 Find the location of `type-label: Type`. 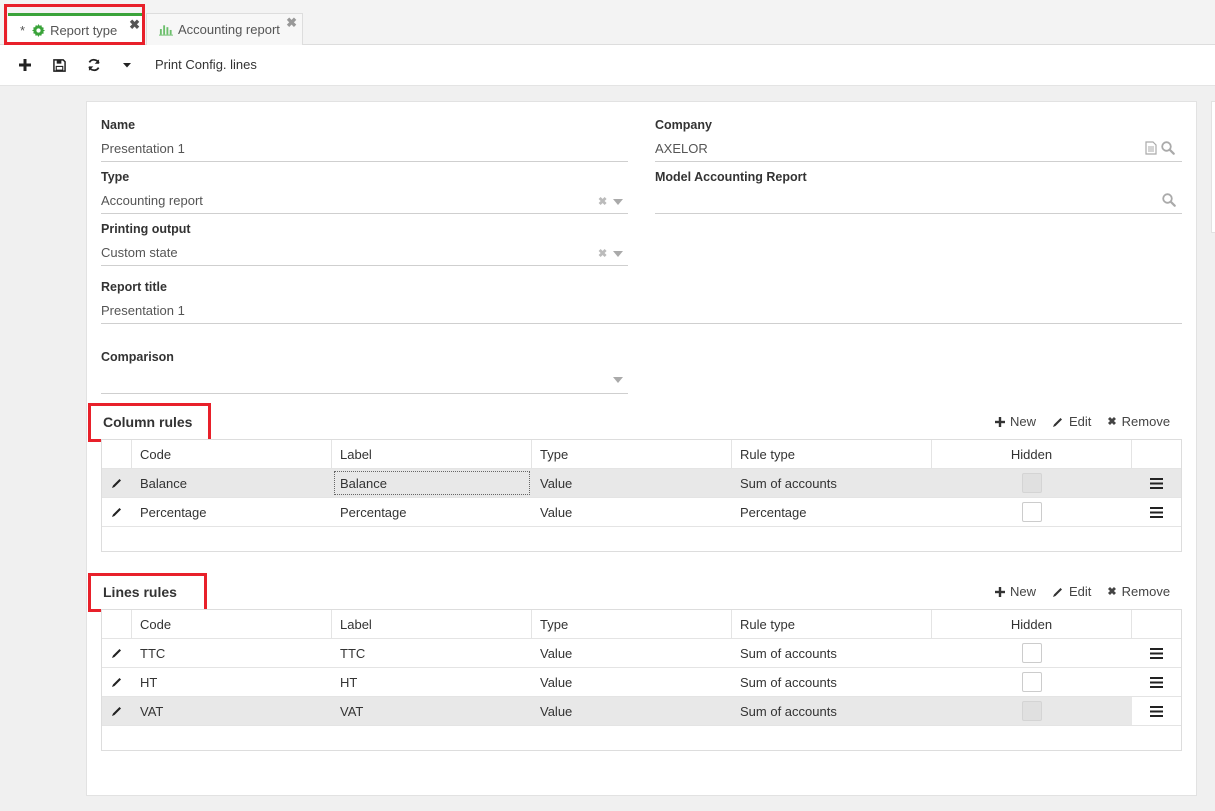

type-label: Type is located at coordinates (115, 177).